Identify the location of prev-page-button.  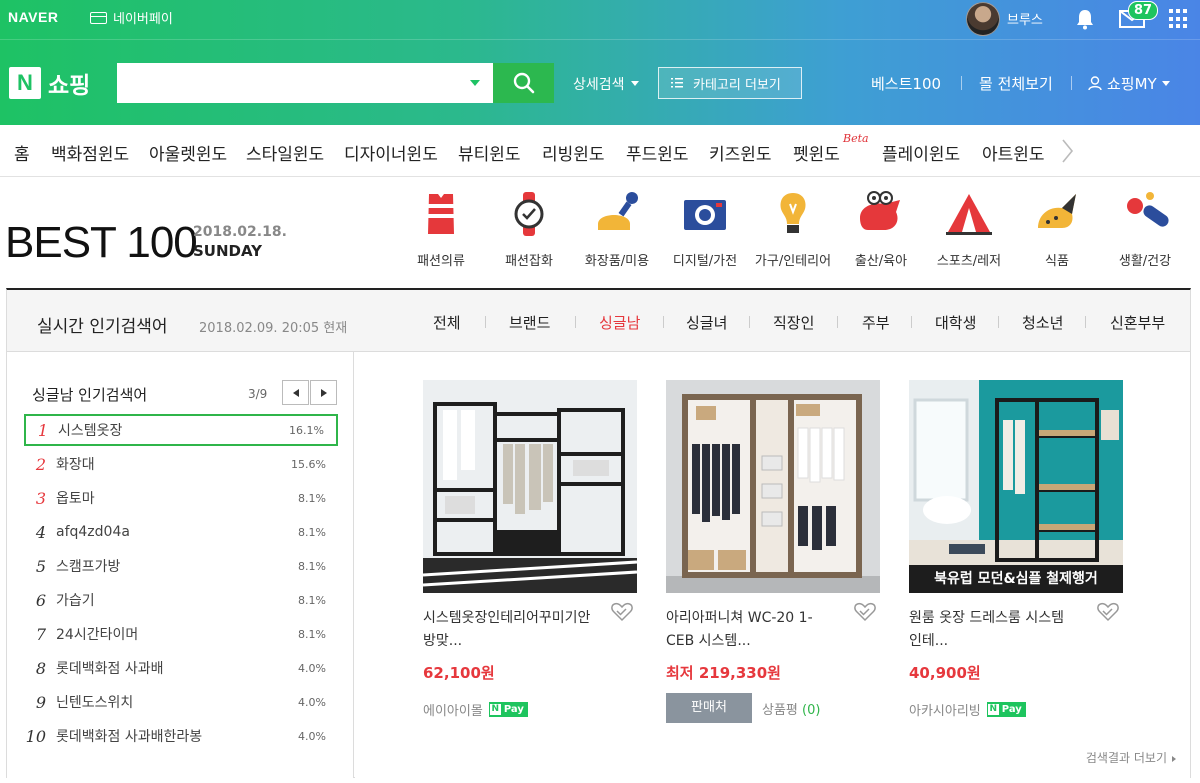
(295, 392).